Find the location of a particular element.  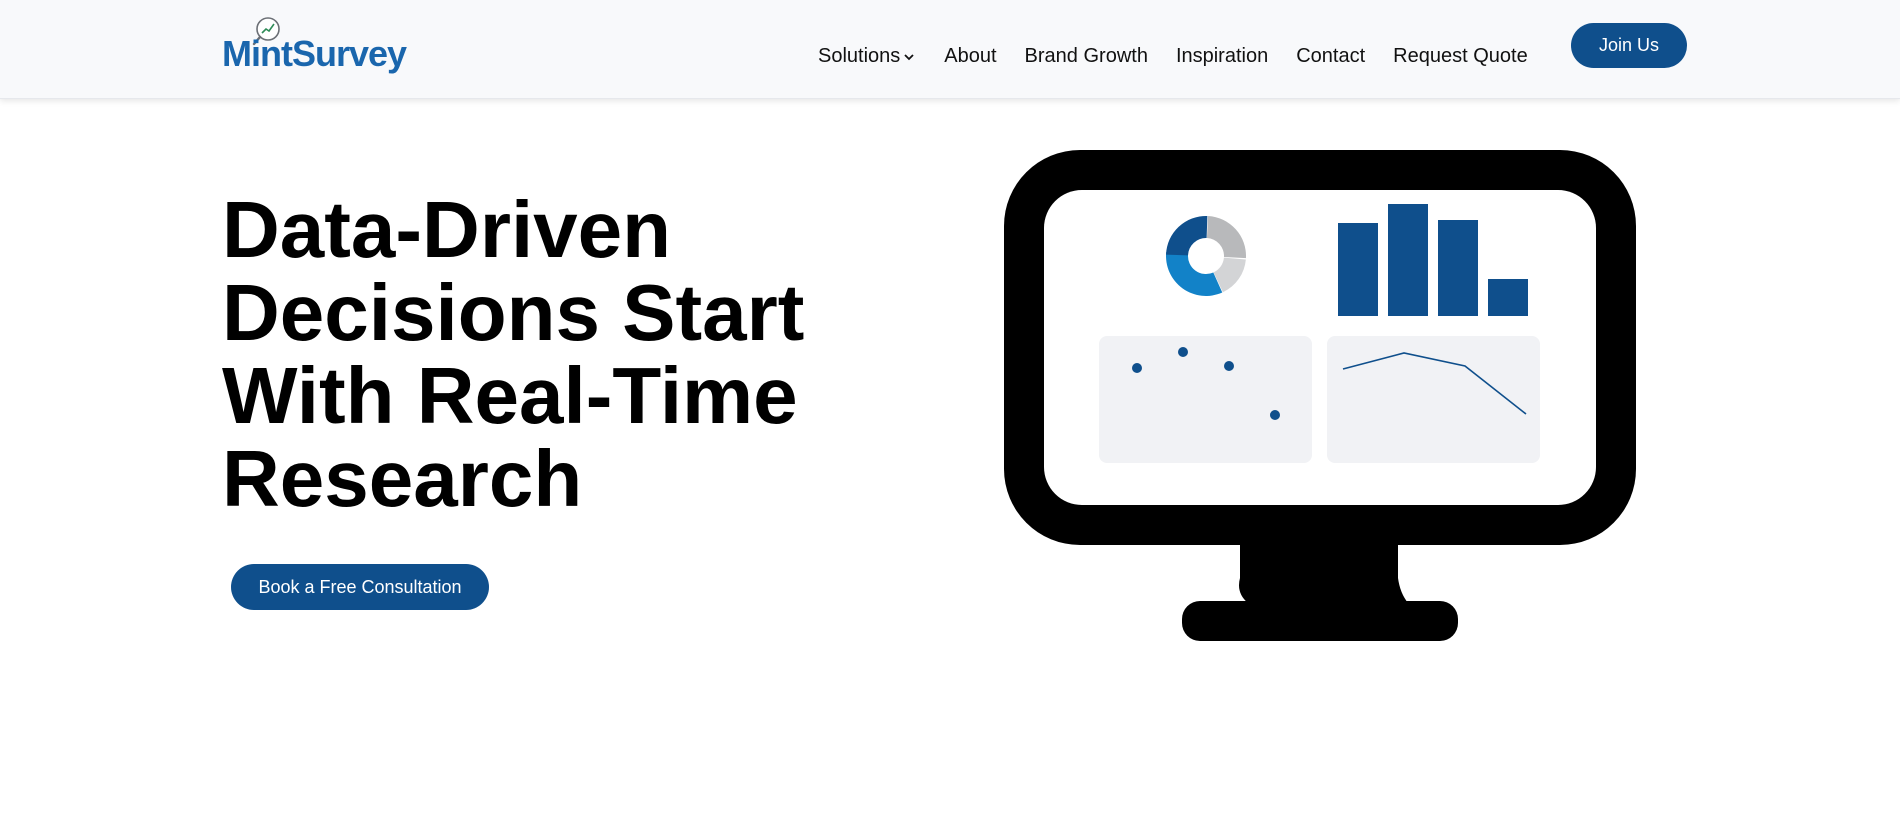

book-consultation-button: Book a Free Consultation is located at coordinates (360, 587).